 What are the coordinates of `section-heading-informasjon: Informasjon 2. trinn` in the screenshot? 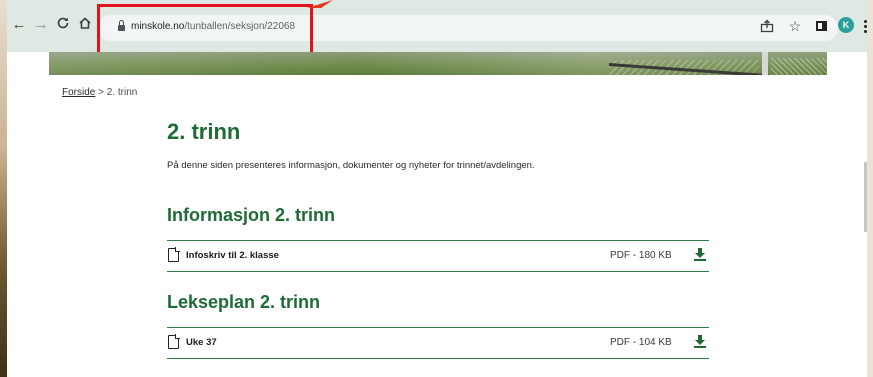 It's located at (251, 215).